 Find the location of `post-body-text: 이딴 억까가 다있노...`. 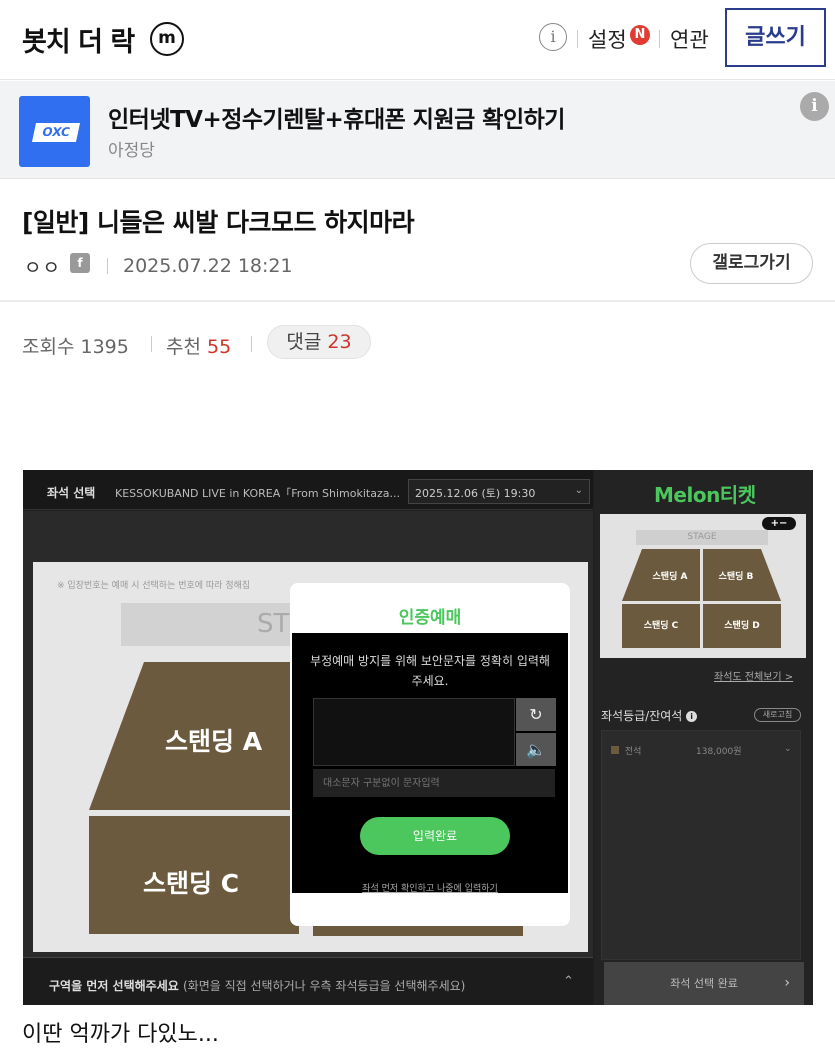

post-body-text: 이딴 억까가 다있노... is located at coordinates (120, 1034).